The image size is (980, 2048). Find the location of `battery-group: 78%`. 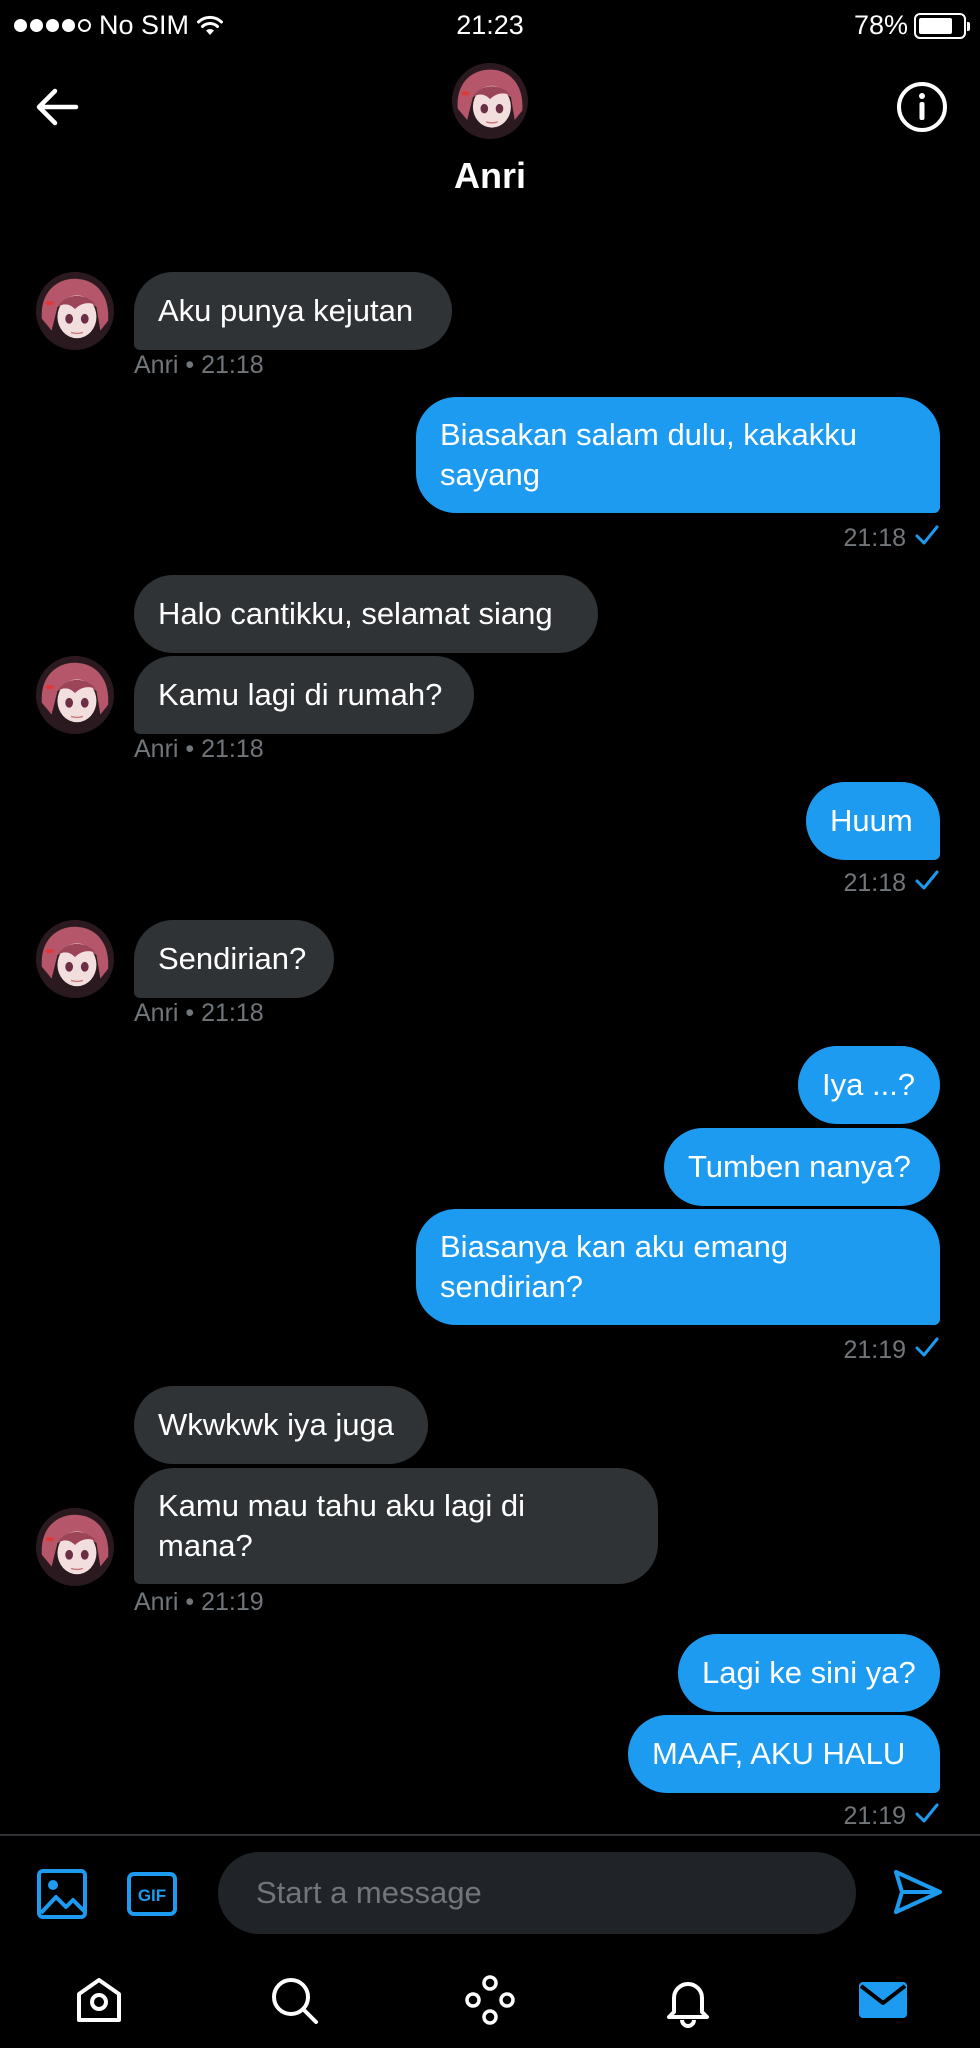

battery-group: 78% is located at coordinates (911, 25).